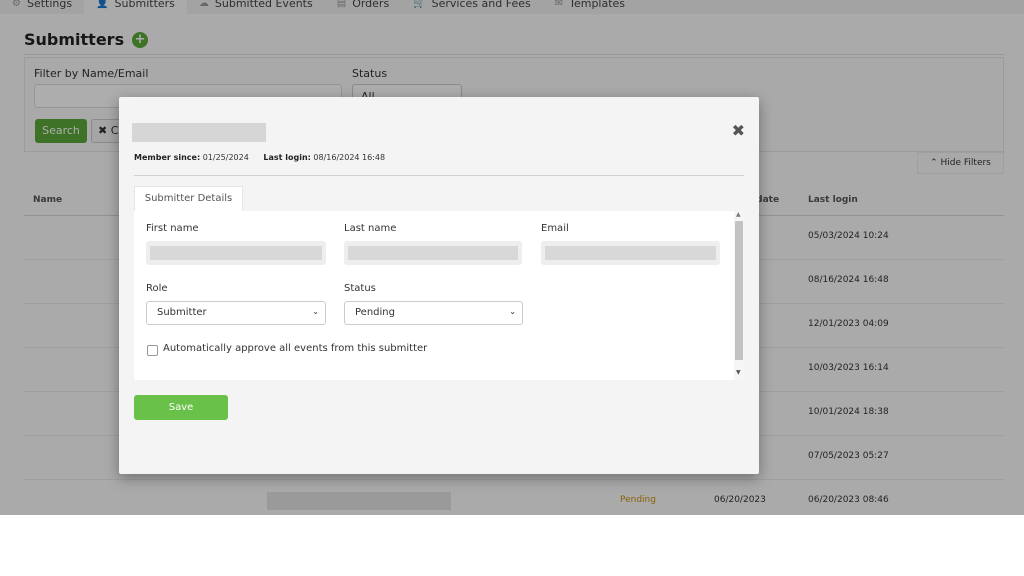  Describe the element at coordinates (181, 407) in the screenshot. I see `save-button: Save` at that location.